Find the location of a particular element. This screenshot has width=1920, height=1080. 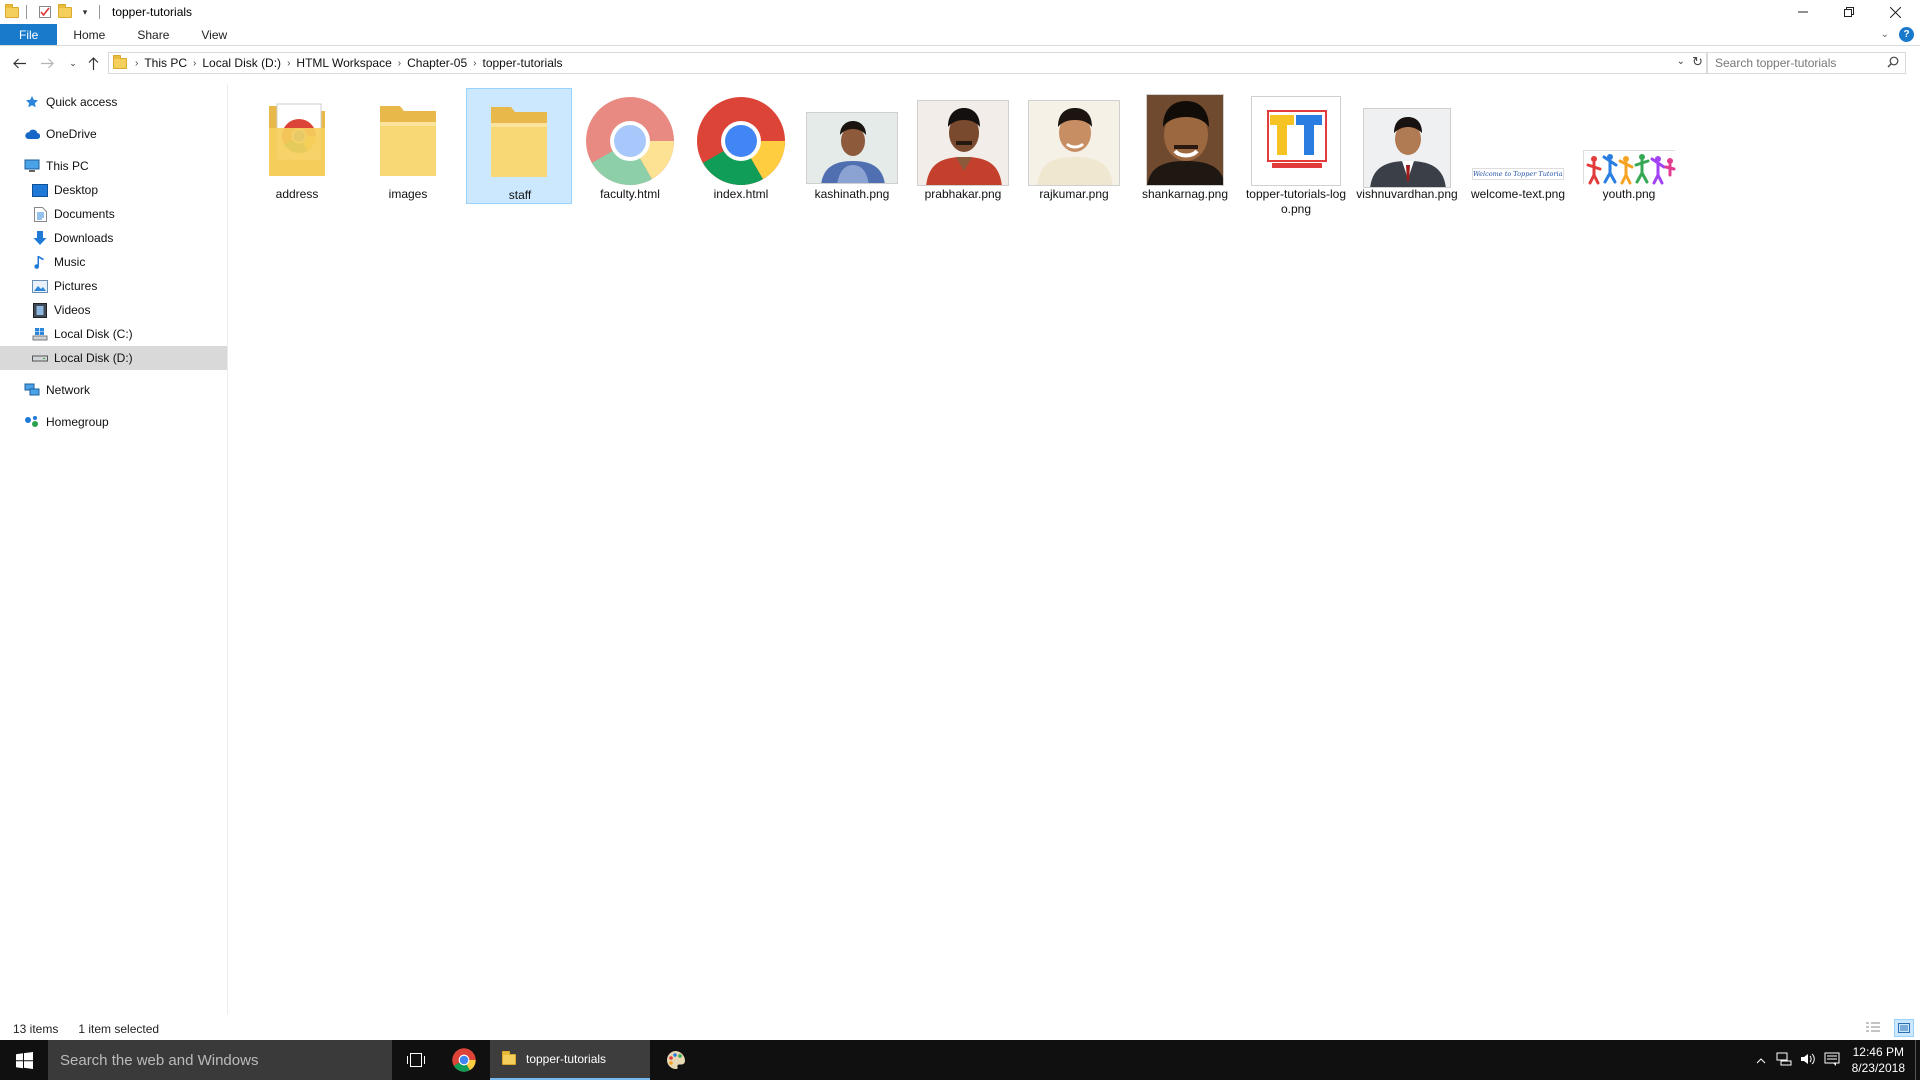

sidebar-item-network: Network is located at coordinates (124, 390).